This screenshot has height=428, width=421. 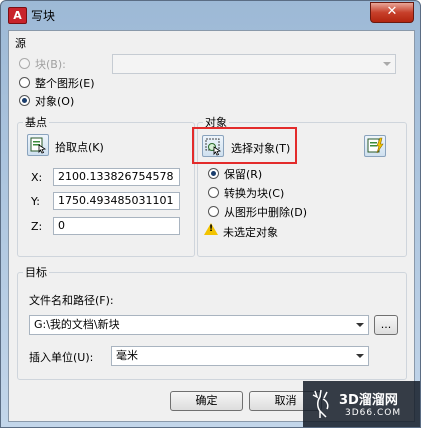 I want to click on pick-point-icon, so click(x=38, y=145).